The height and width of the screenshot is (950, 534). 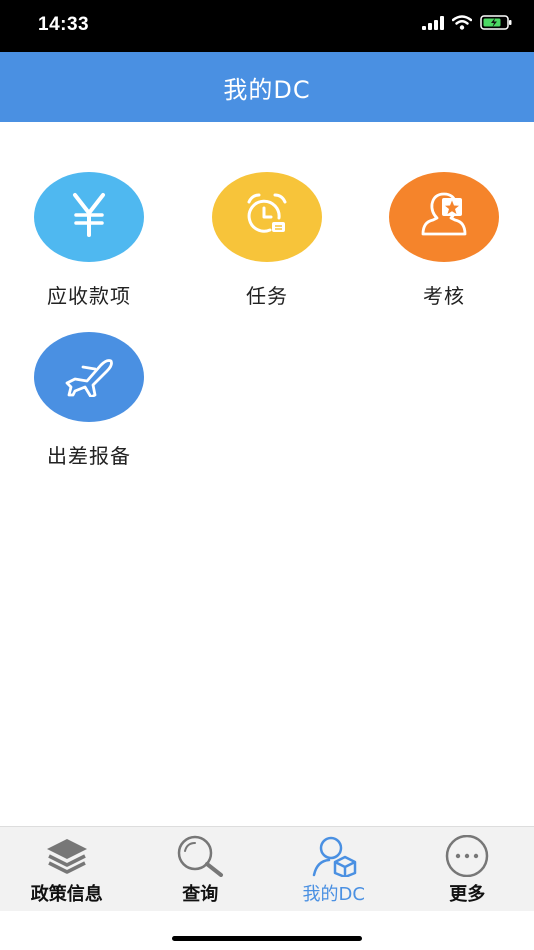 What do you see at coordinates (64, 24) in the screenshot?
I see `status-time: 14:33` at bounding box center [64, 24].